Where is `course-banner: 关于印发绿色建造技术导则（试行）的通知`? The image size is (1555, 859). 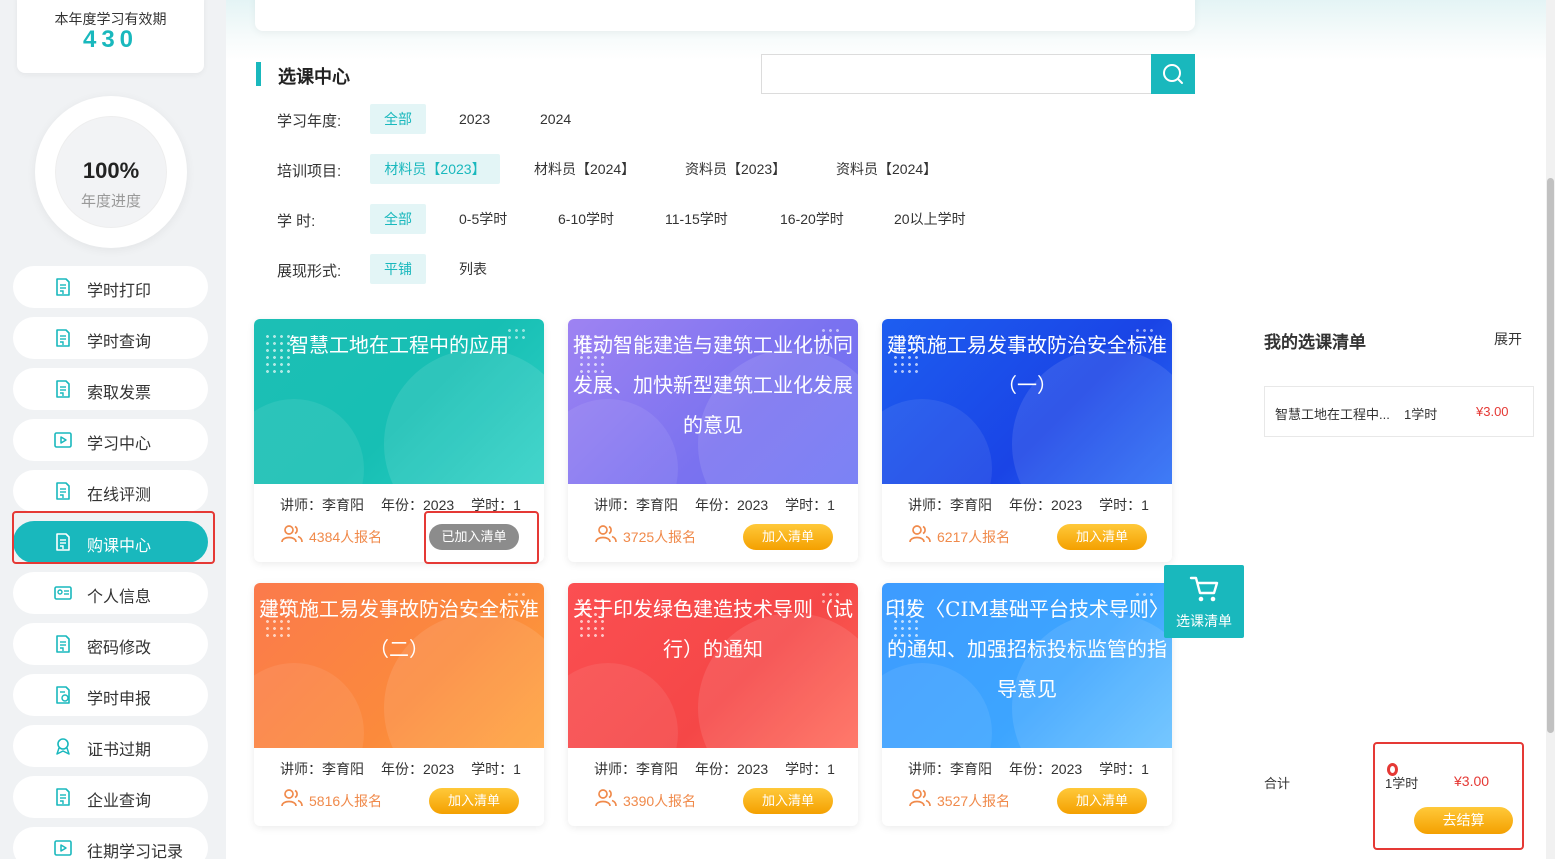
course-banner: 关于印发绿色建造技术导则（试行）的通知 is located at coordinates (713, 665).